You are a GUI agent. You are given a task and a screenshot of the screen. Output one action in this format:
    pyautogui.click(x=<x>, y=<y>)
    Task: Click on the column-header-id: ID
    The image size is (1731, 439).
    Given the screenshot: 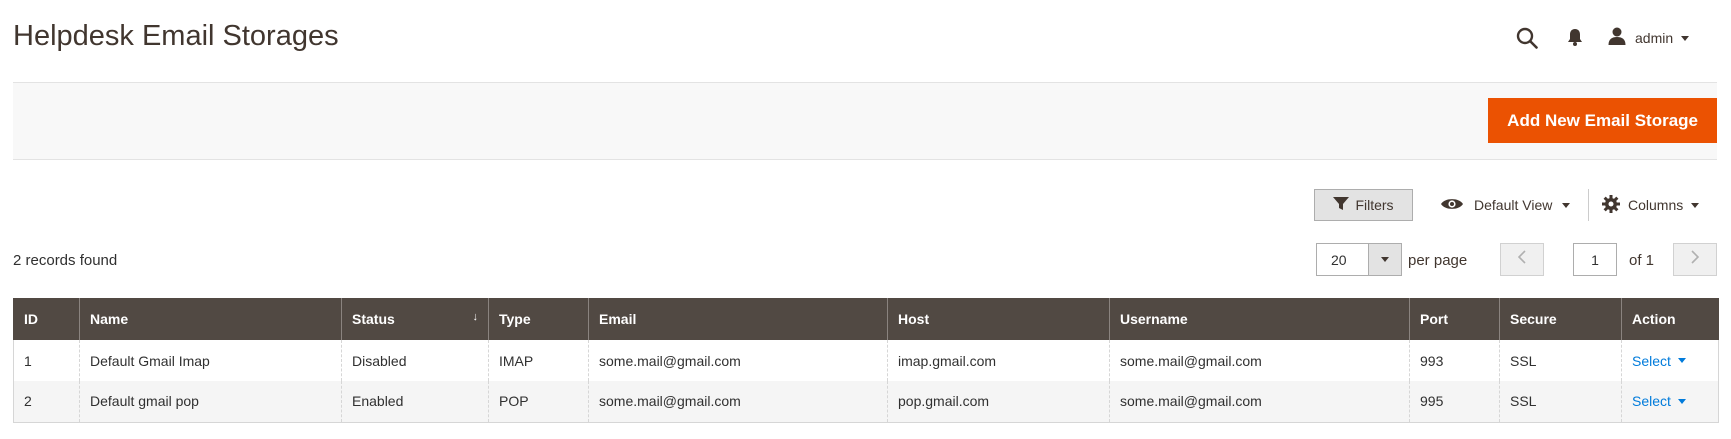 What is the action you would take?
    pyautogui.click(x=46, y=319)
    